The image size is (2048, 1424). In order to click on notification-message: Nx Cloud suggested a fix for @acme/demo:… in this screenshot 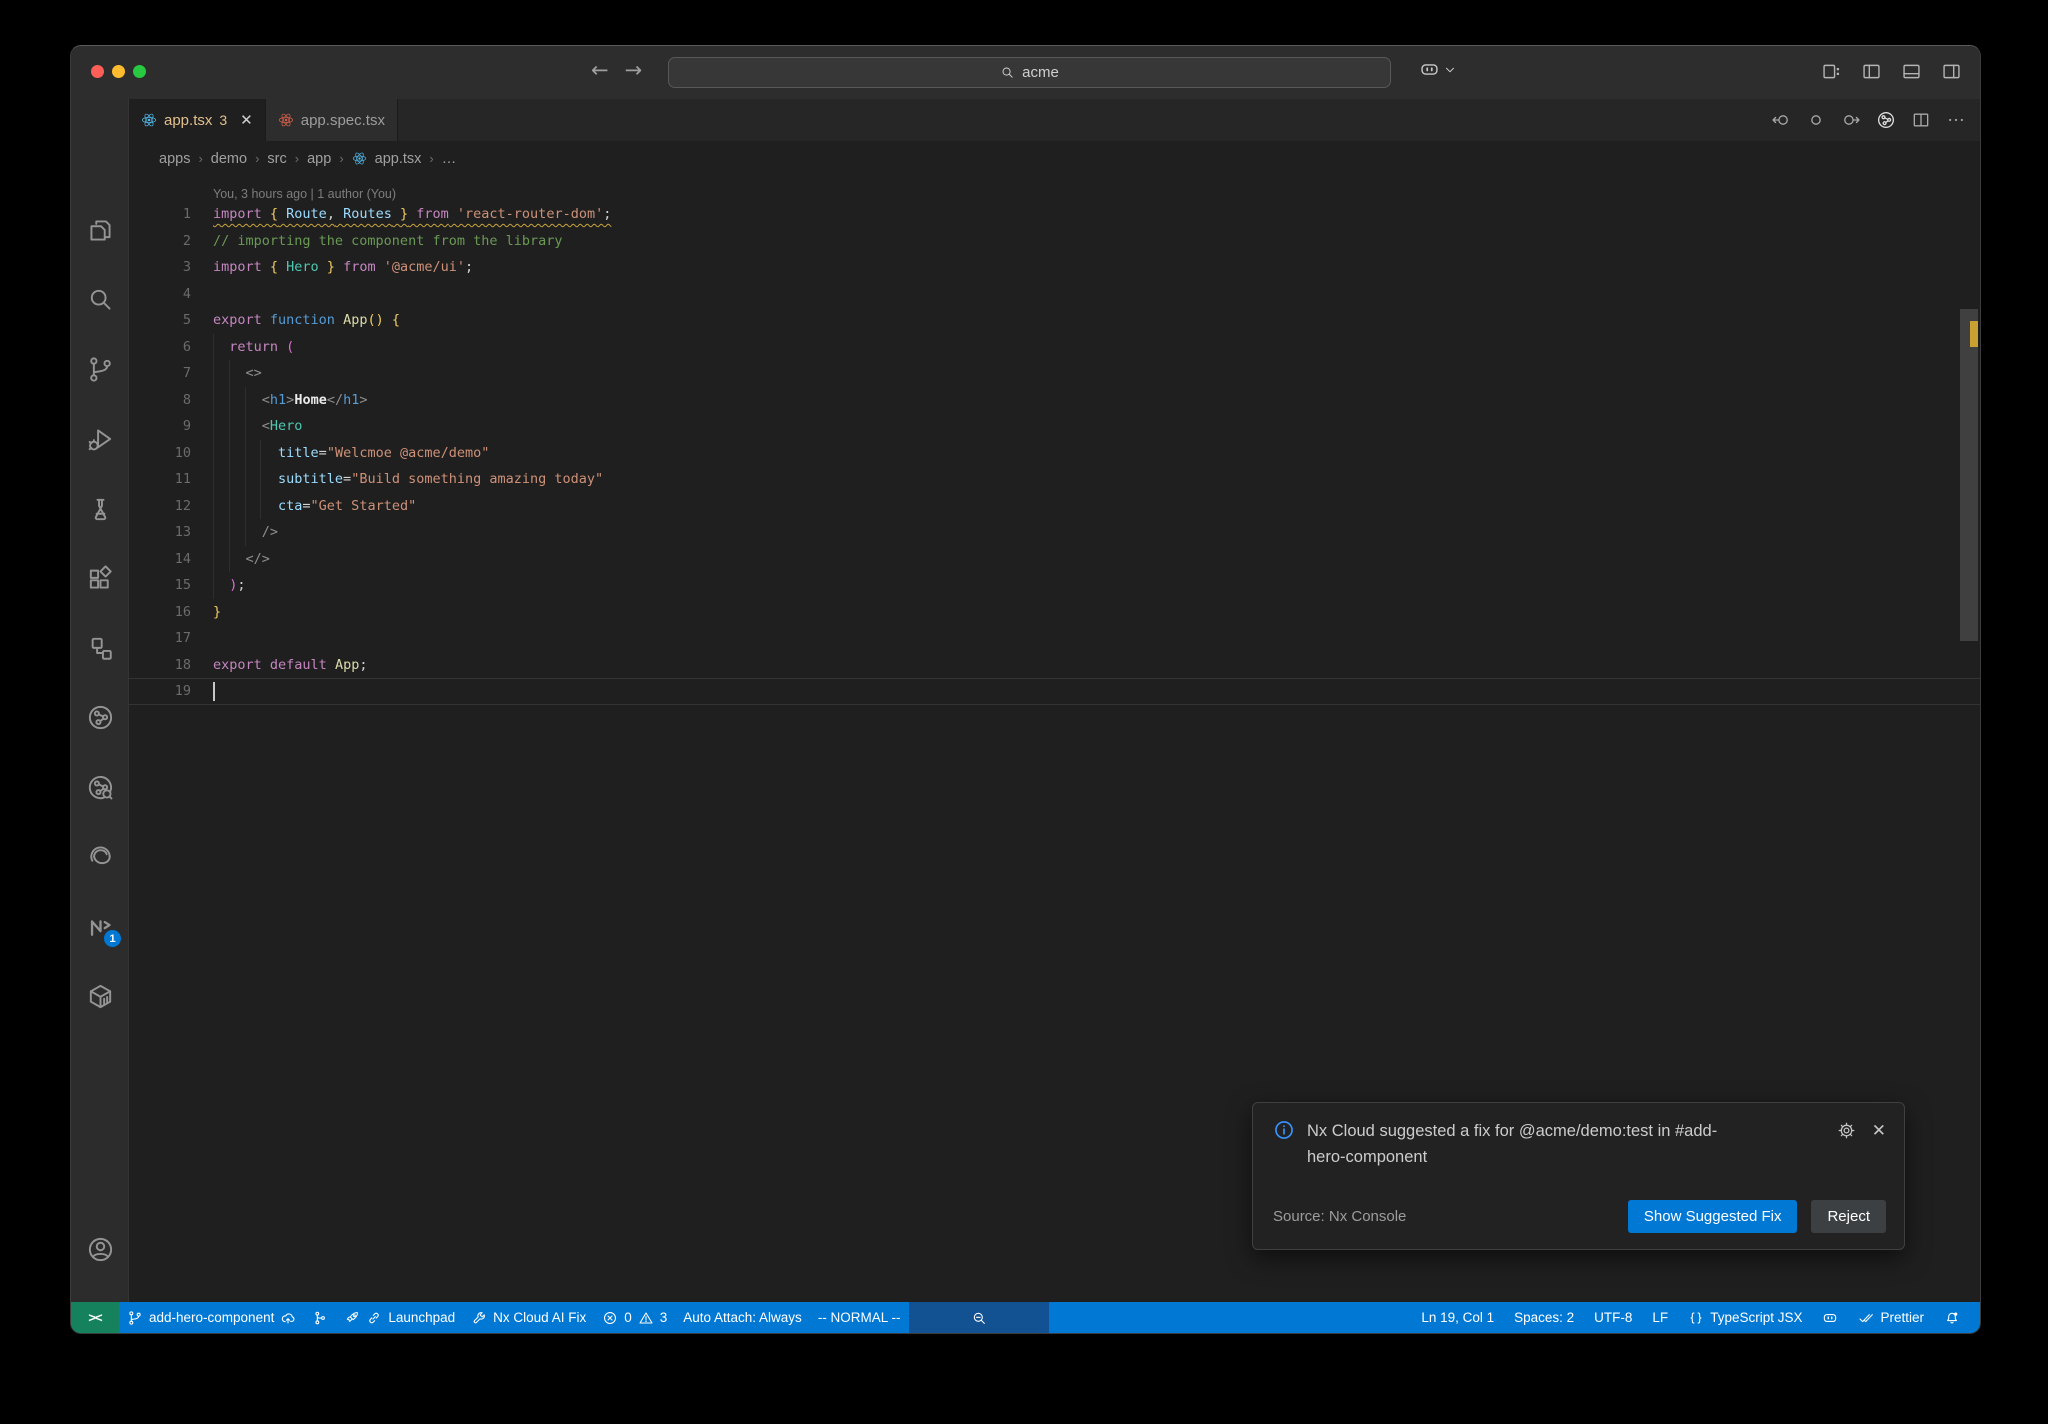, I will do `click(1512, 1144)`.